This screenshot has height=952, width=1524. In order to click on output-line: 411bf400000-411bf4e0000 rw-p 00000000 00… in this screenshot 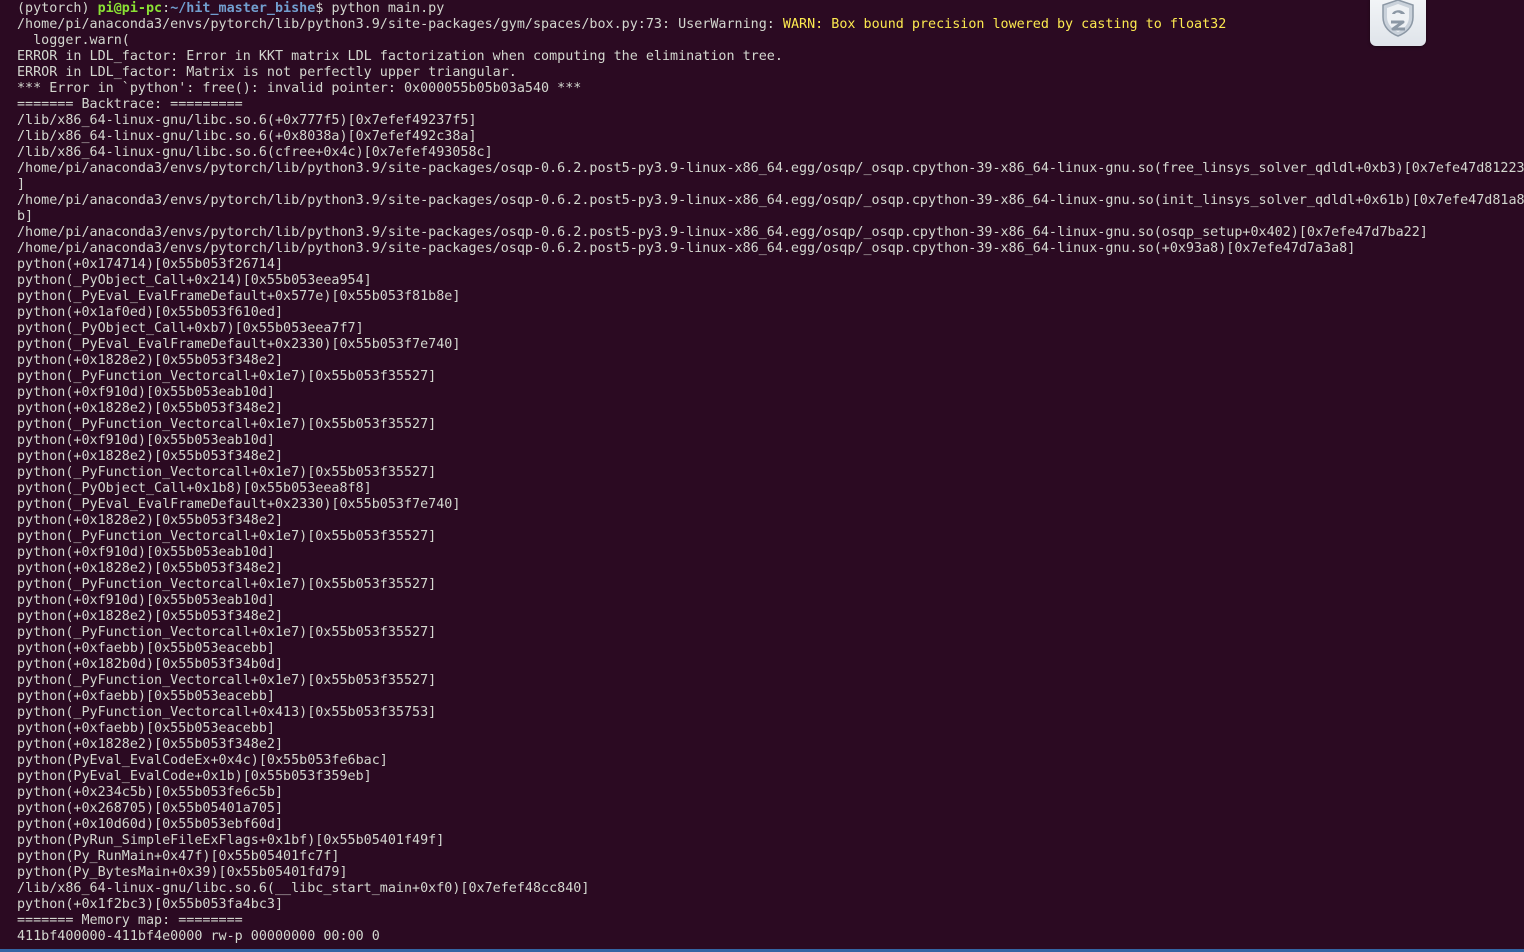, I will do `click(198, 936)`.